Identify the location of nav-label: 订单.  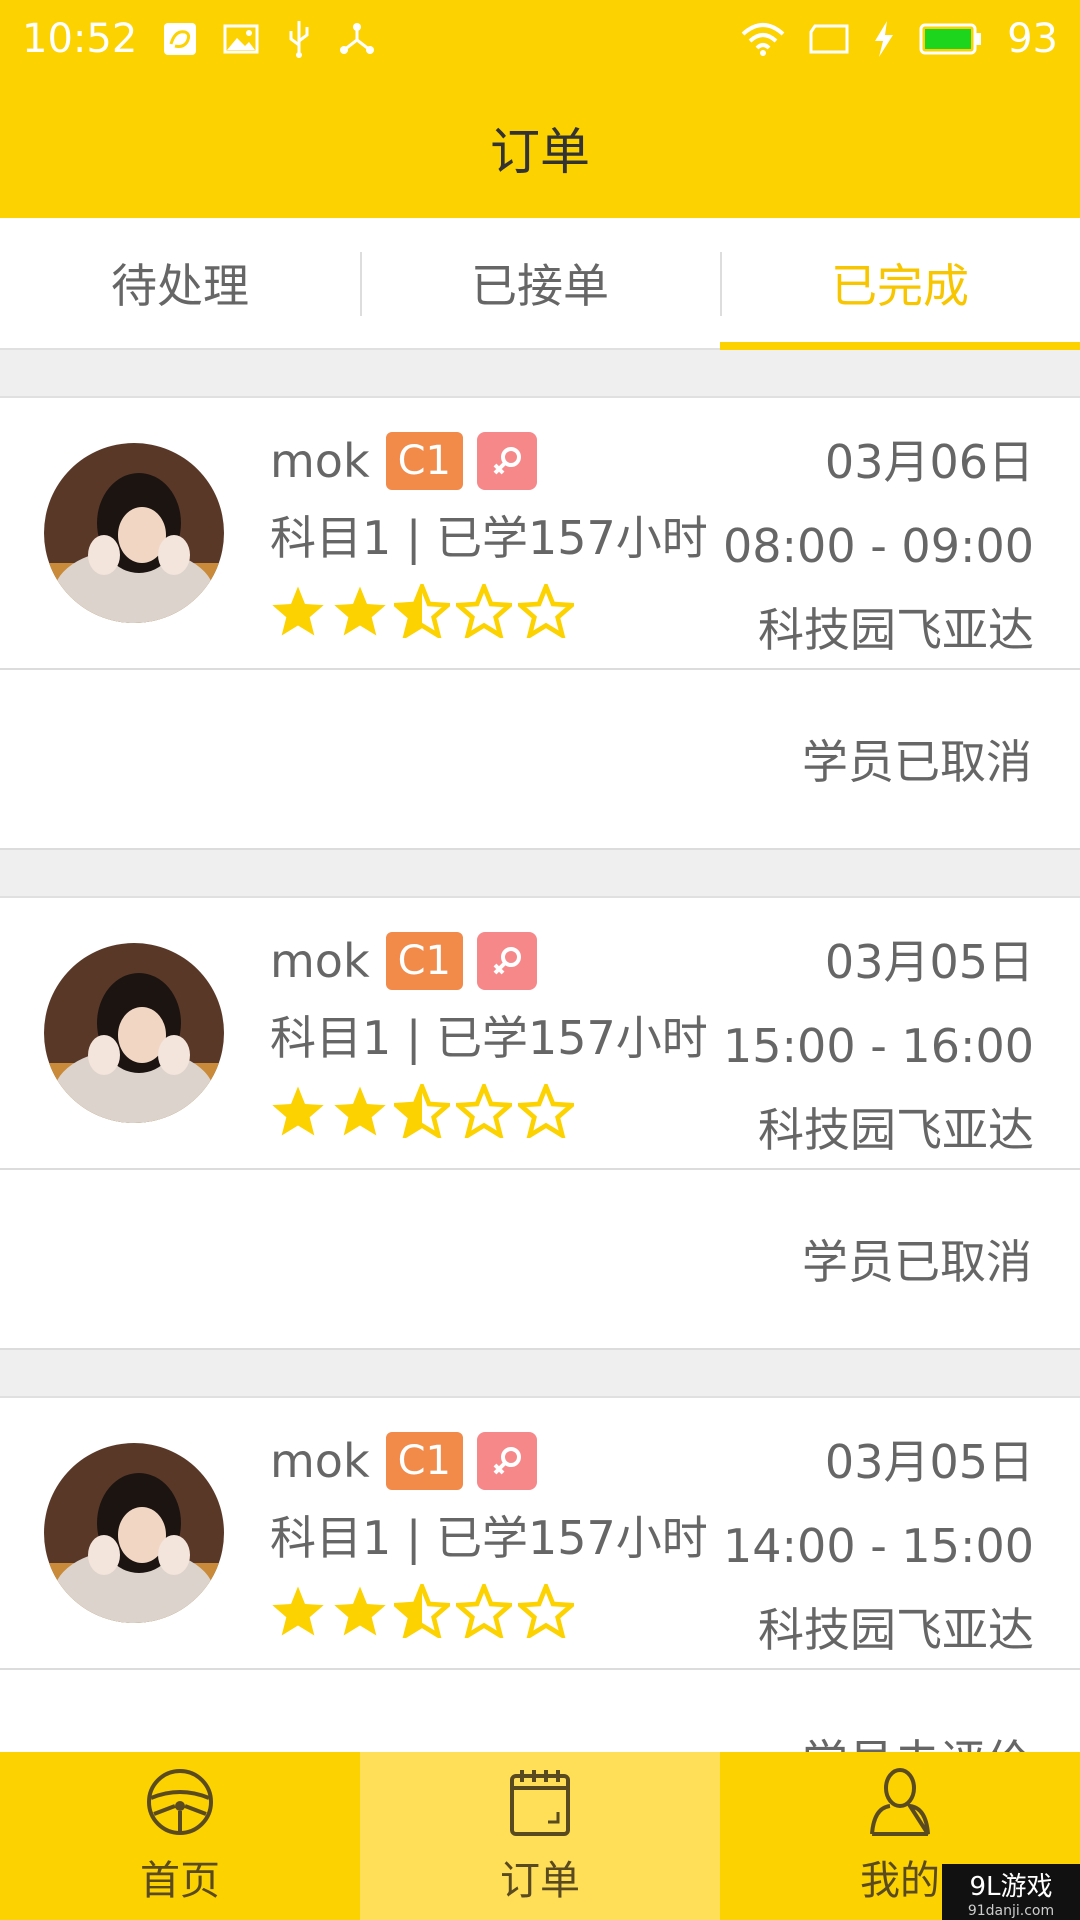
(540, 1881).